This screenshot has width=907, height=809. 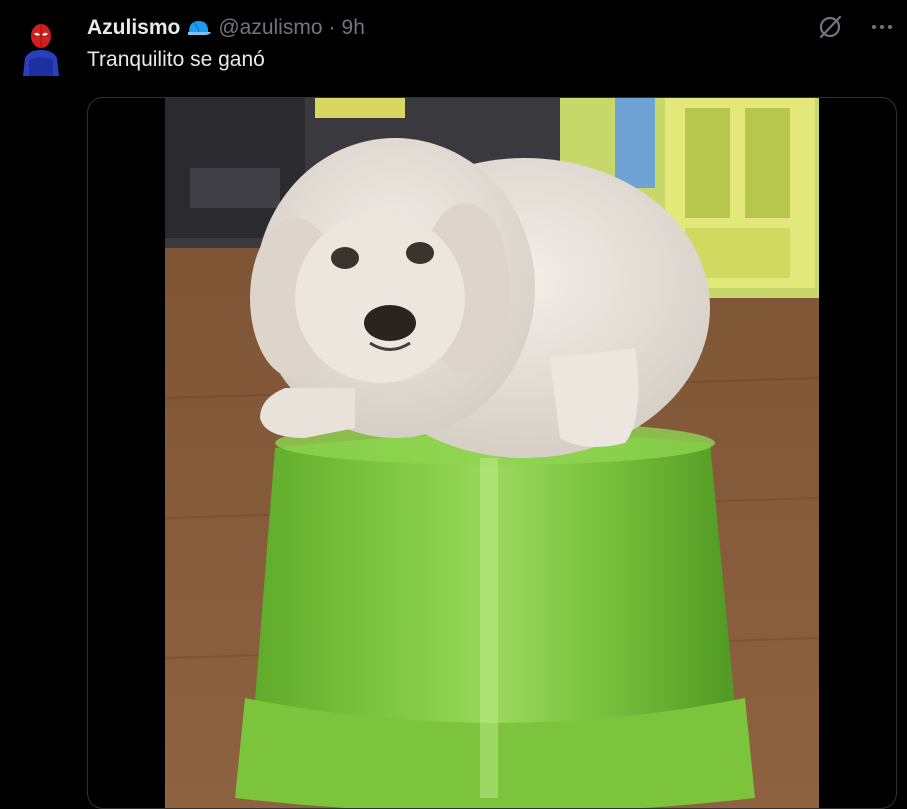 I want to click on author-handle: @azulismo, so click(x=270, y=28).